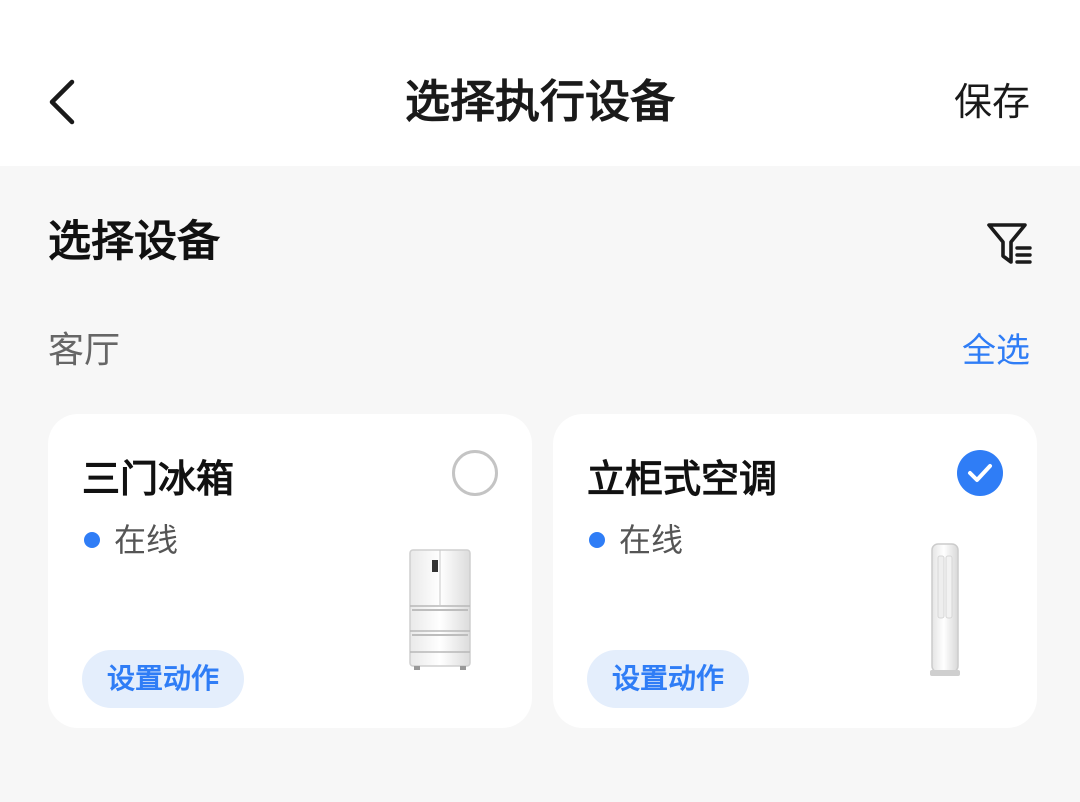  I want to click on select-radio, so click(475, 473).